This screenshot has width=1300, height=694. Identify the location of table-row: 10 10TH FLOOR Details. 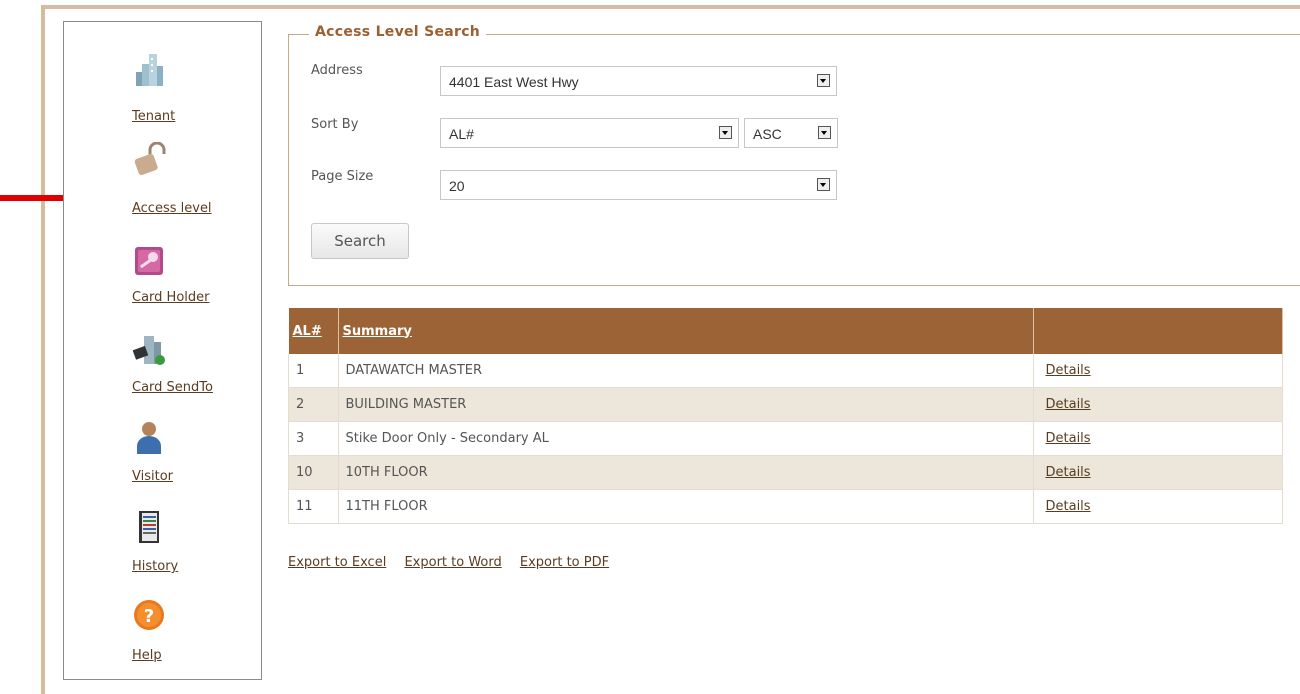
(785, 472).